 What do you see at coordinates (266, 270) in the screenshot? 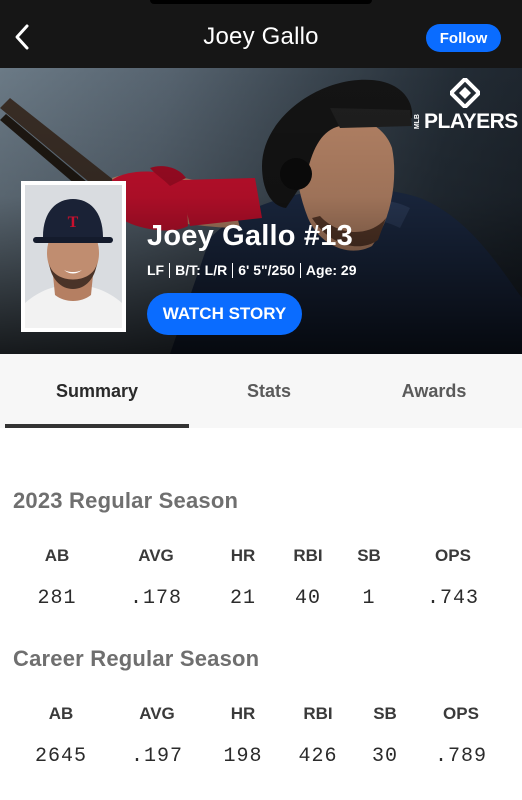
I see `player-height-weight: 6' 5"/250` at bounding box center [266, 270].